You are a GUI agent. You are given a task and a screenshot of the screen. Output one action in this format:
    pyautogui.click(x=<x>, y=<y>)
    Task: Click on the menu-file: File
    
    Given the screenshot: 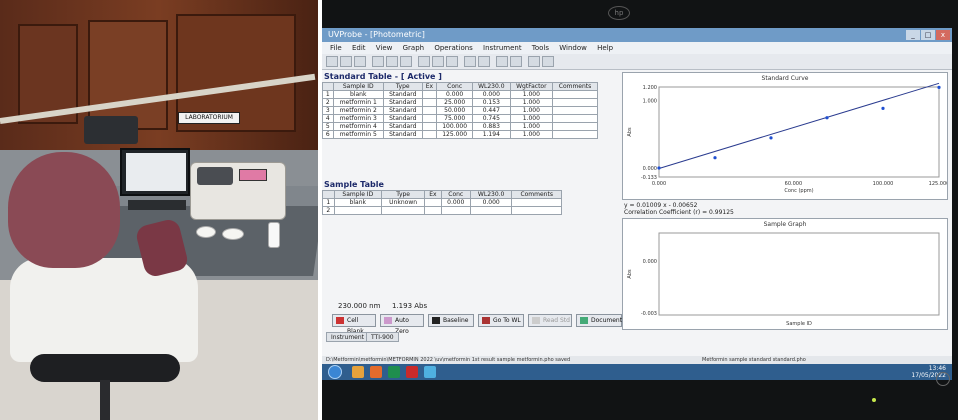 What is the action you would take?
    pyautogui.click(x=336, y=48)
    